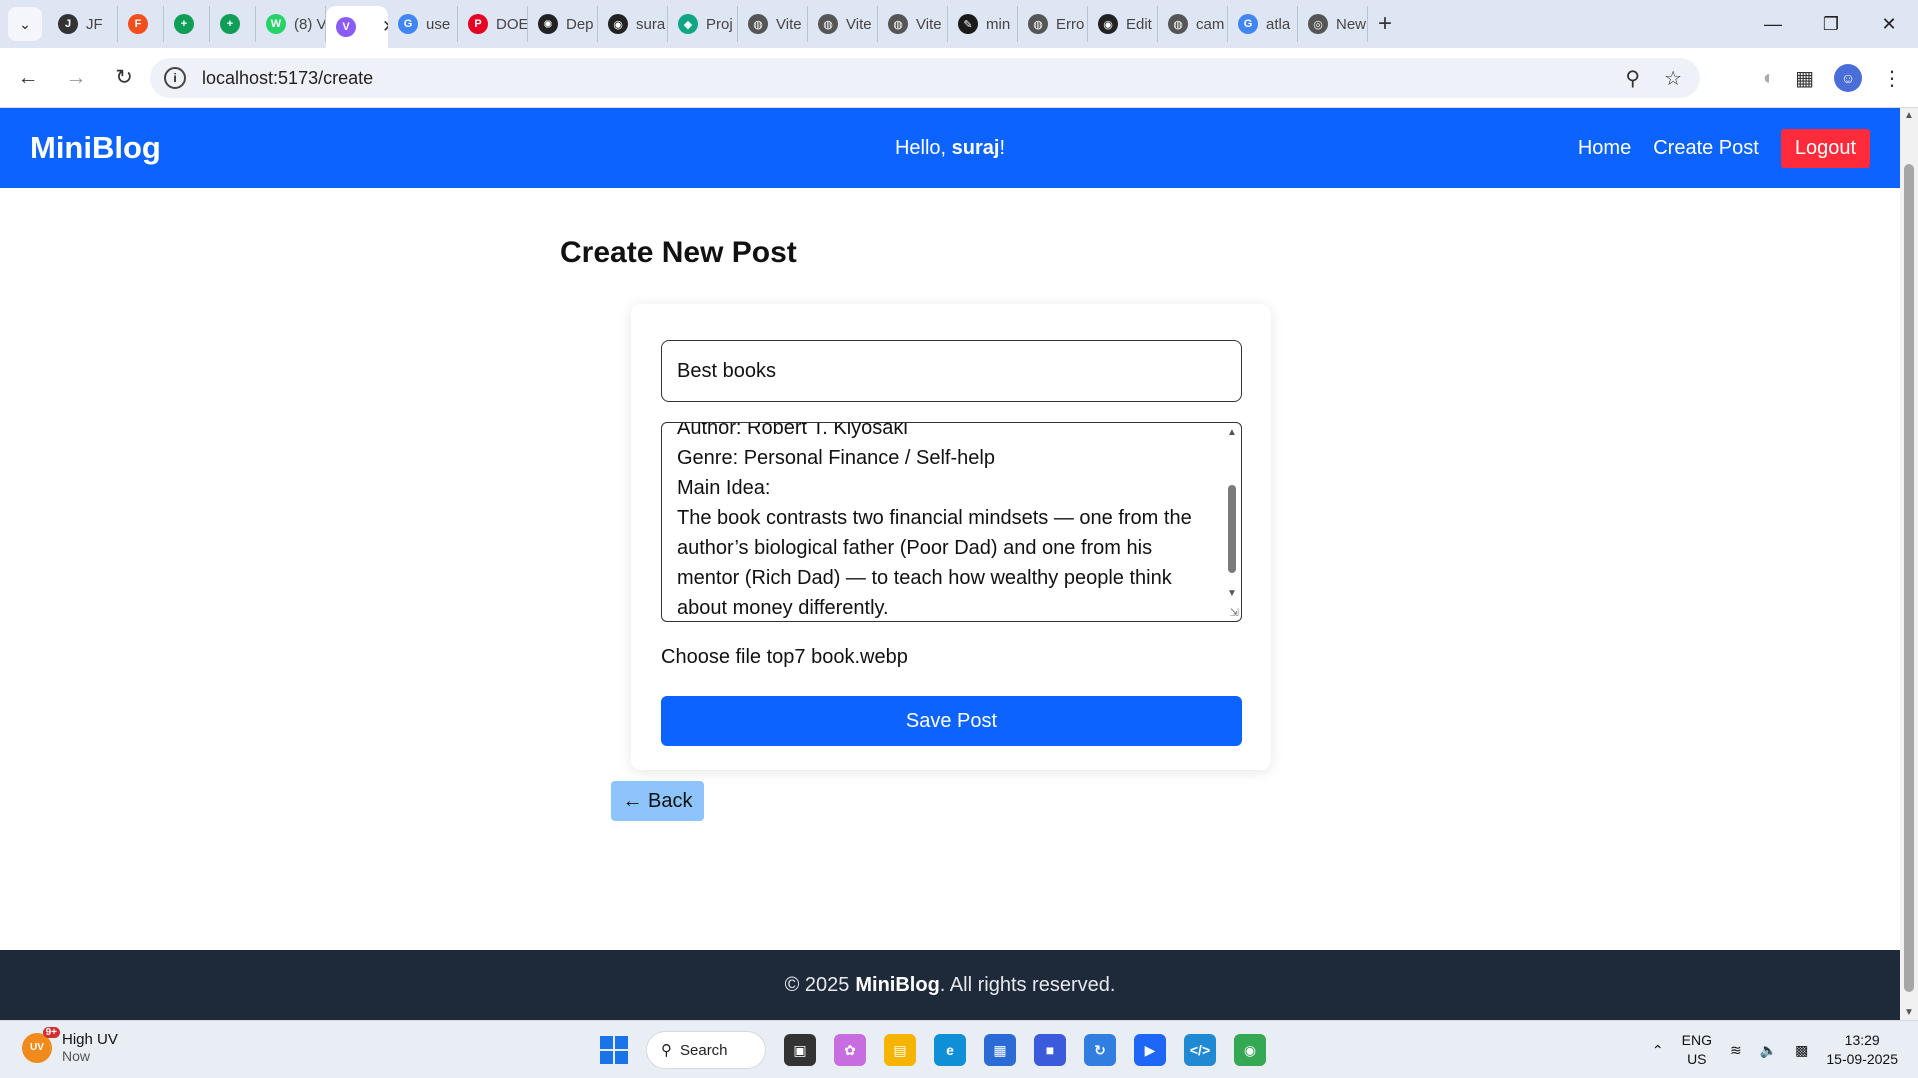 The width and height of the screenshot is (1918, 1078). Describe the element at coordinates (124, 78) in the screenshot. I see `reload-icon: ↻` at that location.